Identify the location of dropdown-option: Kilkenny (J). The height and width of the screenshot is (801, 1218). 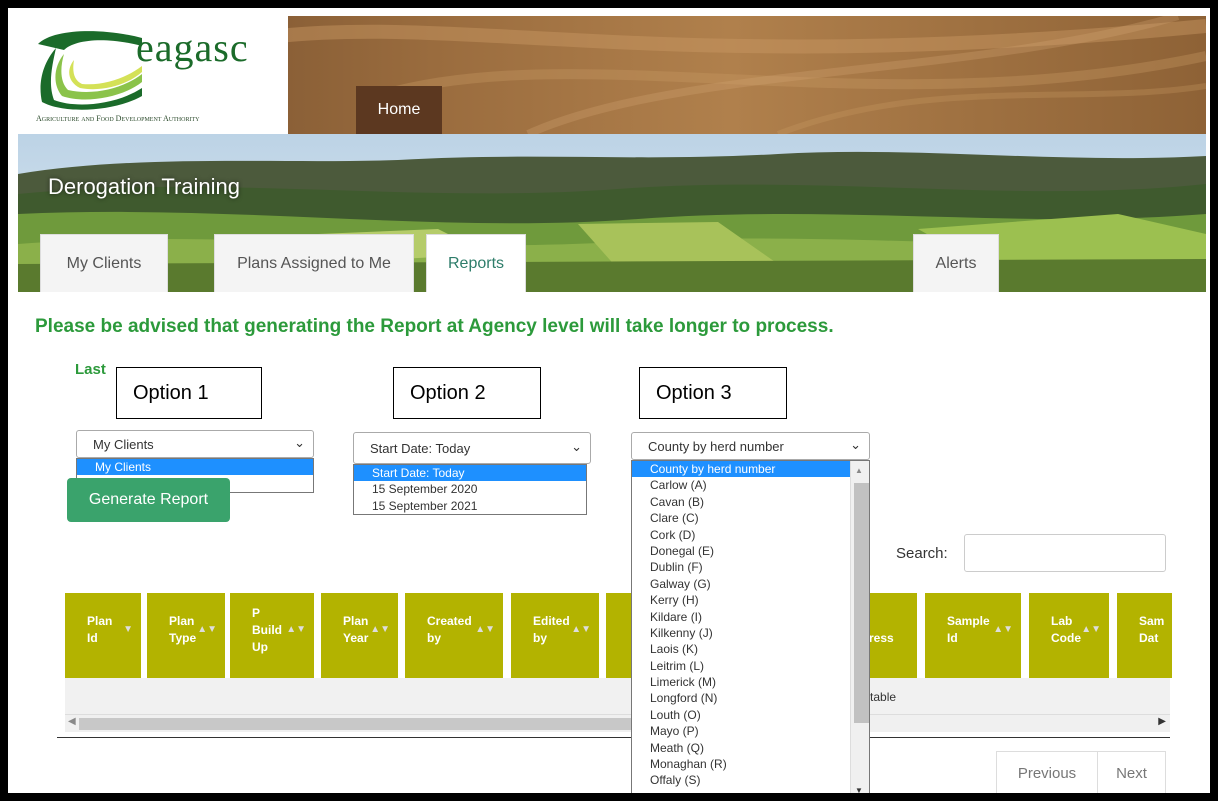
(750, 633).